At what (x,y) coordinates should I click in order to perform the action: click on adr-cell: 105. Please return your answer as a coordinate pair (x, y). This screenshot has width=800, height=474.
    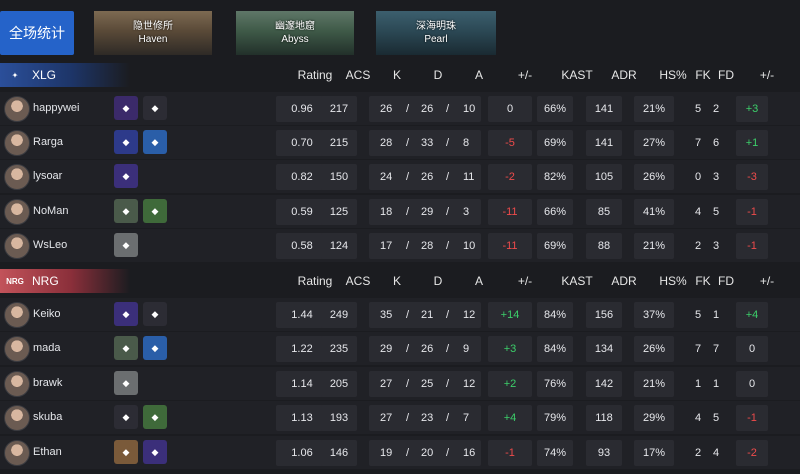
    Looking at the image, I should click on (604, 177).